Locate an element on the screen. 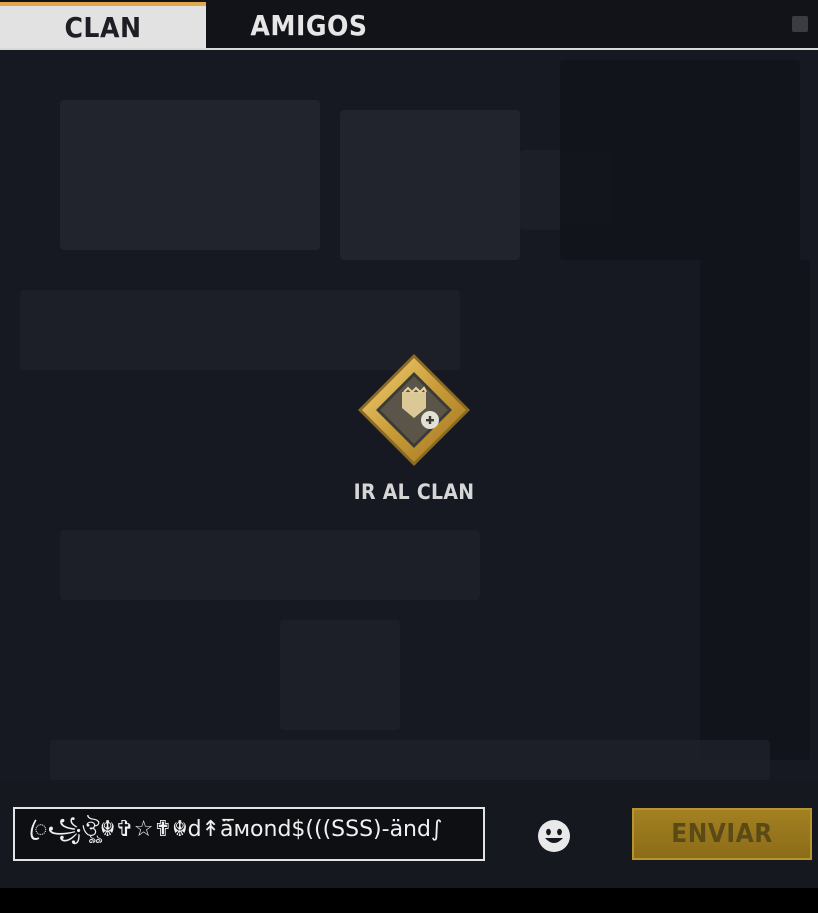 Image resolution: width=818 pixels, height=913 pixels. smiley-icon is located at coordinates (554, 836).